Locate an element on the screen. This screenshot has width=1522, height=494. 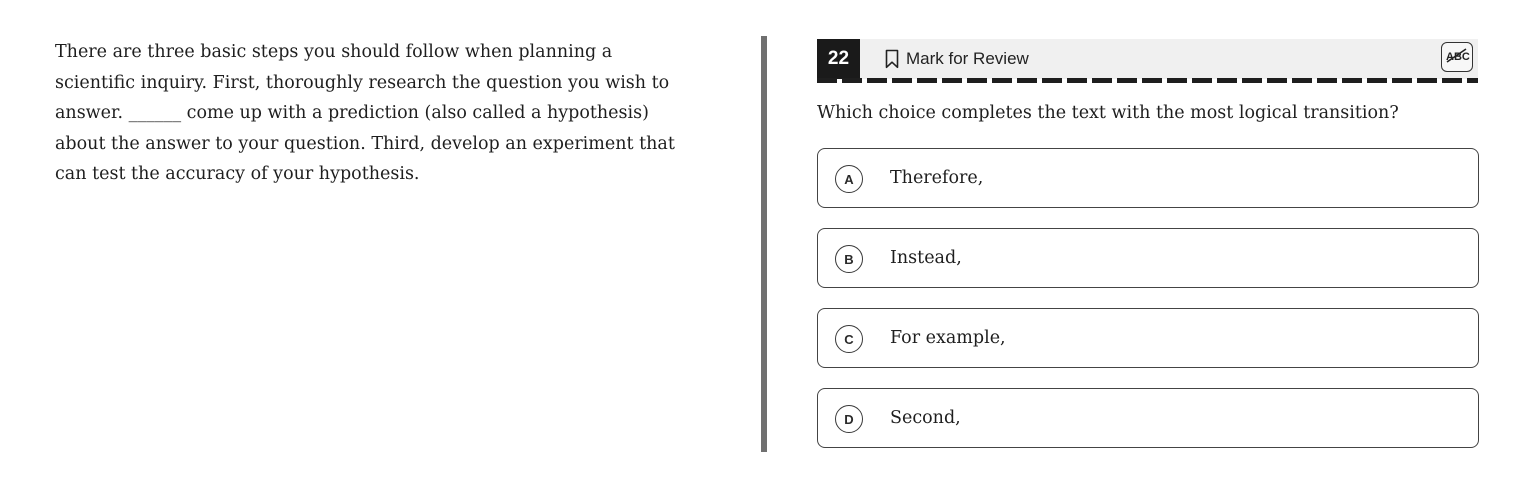
bookmark-icon is located at coordinates (892, 59).